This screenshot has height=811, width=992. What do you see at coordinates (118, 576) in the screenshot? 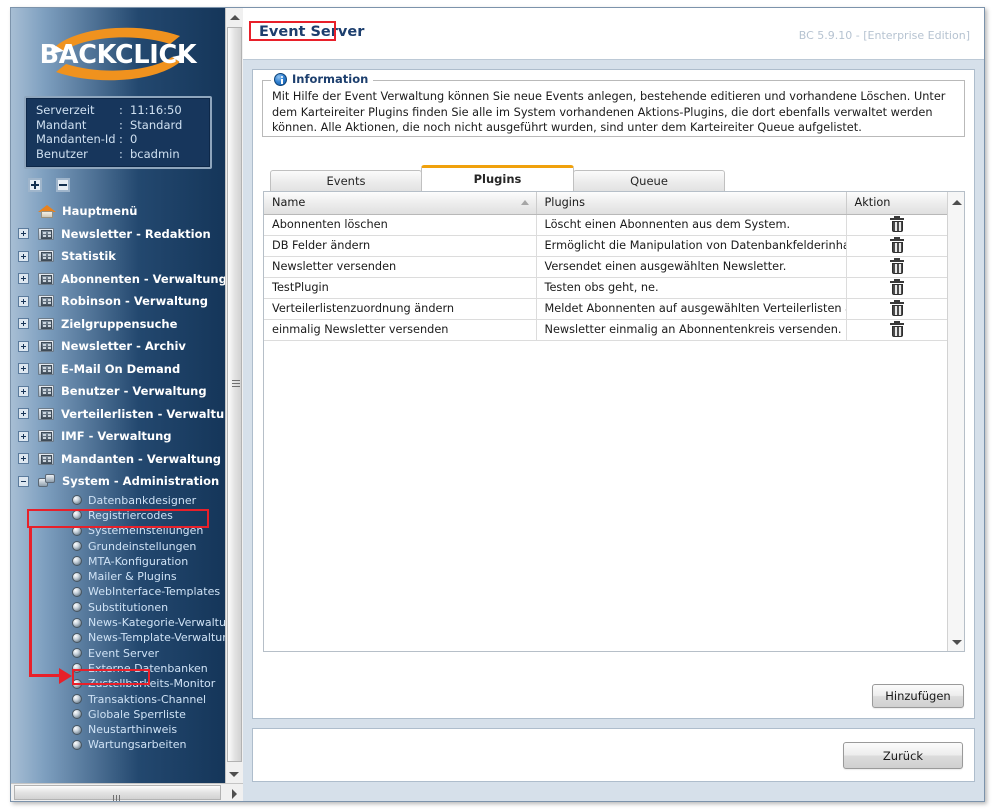
I see `nav-subitem: Mailer & Plugins` at bounding box center [118, 576].